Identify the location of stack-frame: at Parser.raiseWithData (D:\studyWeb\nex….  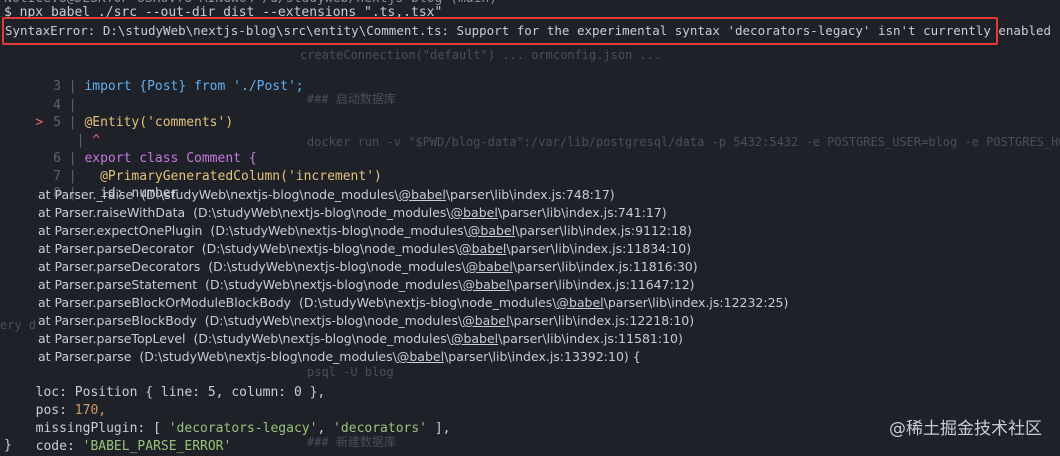
(352, 212).